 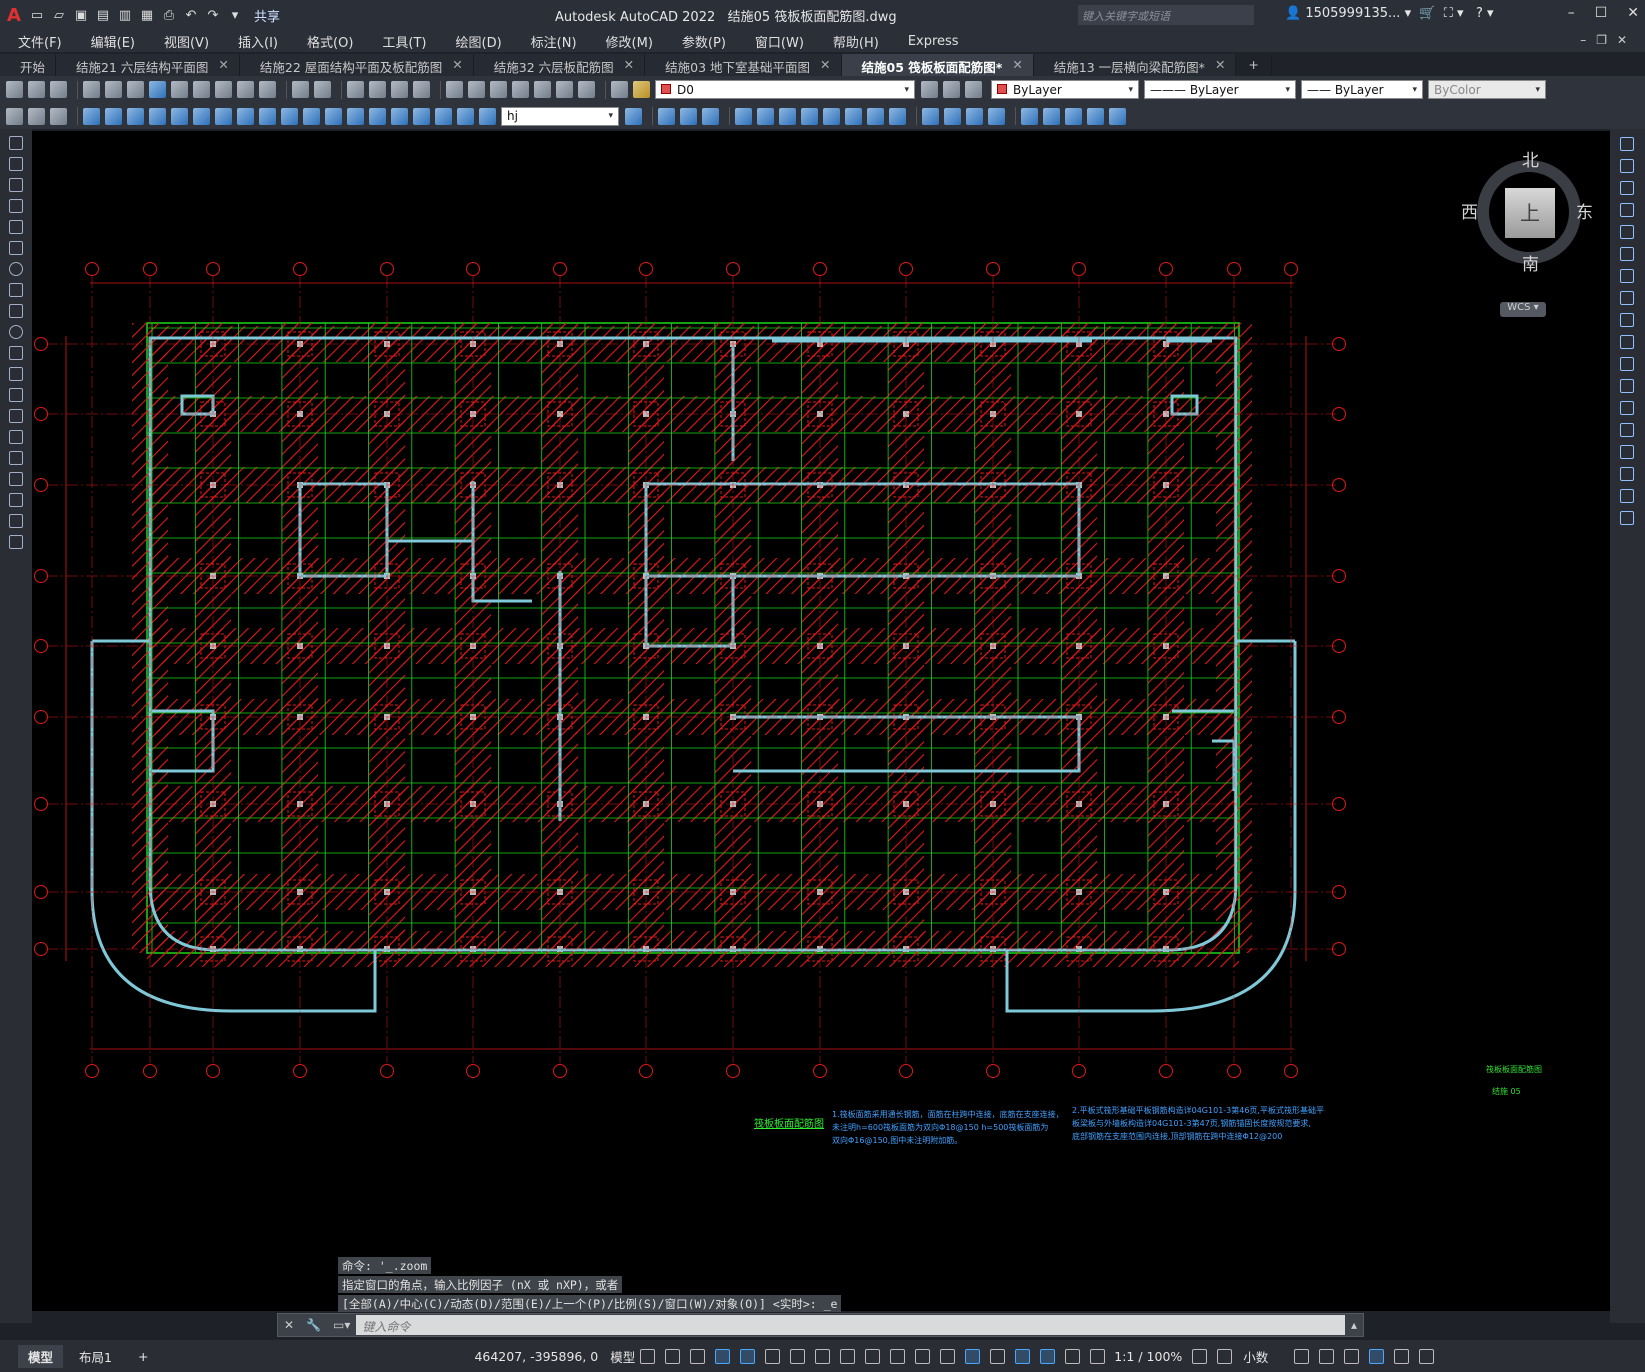 I want to click on open-icon, so click(x=36, y=89).